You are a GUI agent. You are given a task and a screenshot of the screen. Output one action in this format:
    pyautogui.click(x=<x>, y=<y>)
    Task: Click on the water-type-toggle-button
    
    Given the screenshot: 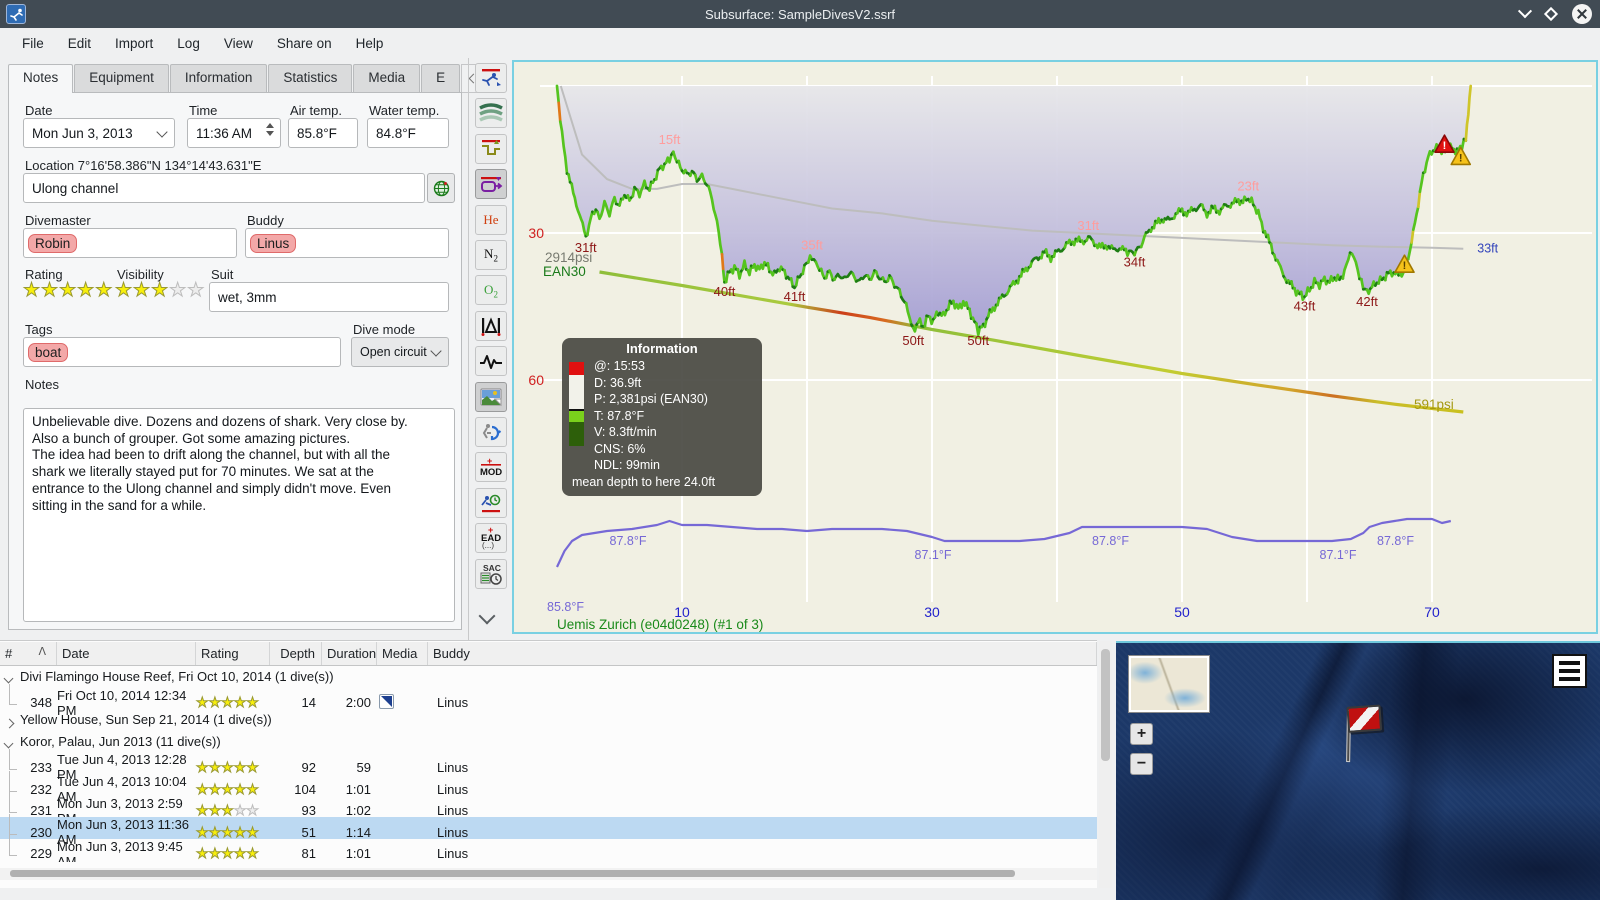 What is the action you would take?
    pyautogui.click(x=491, y=113)
    